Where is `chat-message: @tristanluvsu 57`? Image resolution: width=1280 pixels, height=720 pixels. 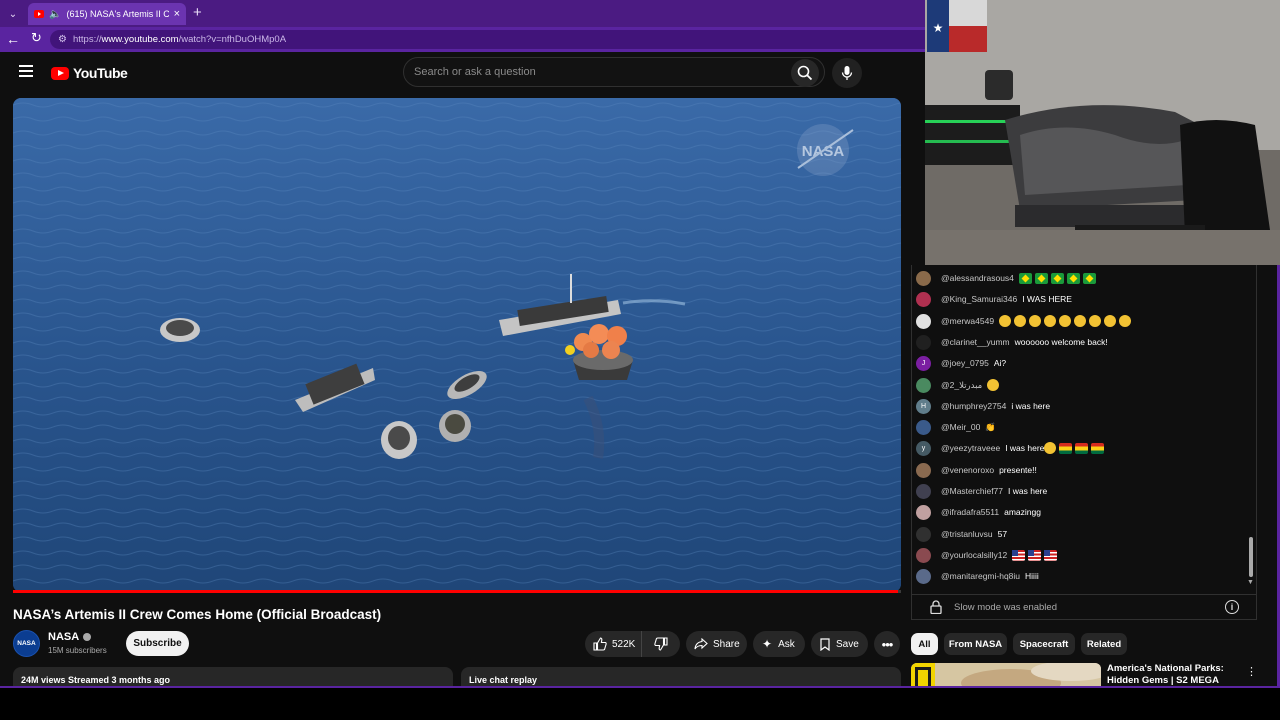
chat-message: @tristanluvsu 57 is located at coordinates (961, 534).